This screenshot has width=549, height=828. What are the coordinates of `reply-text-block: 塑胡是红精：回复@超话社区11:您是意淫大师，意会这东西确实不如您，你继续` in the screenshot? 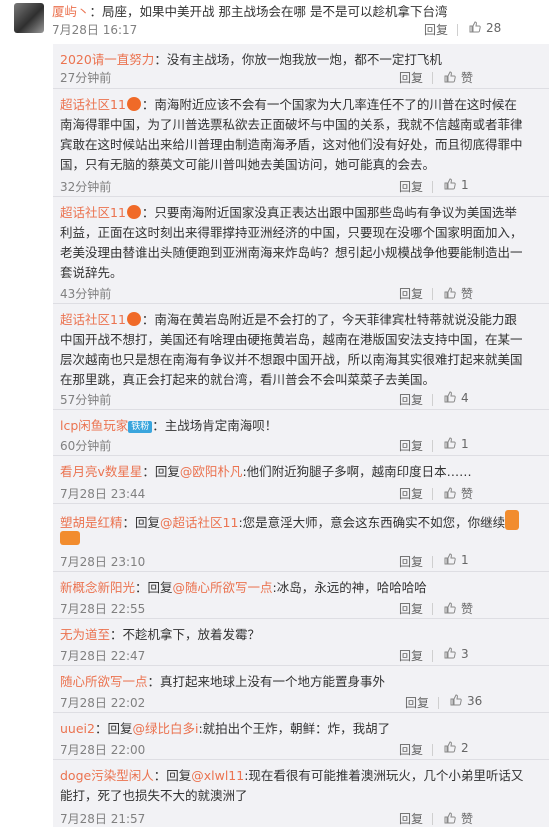 It's located at (294, 521).